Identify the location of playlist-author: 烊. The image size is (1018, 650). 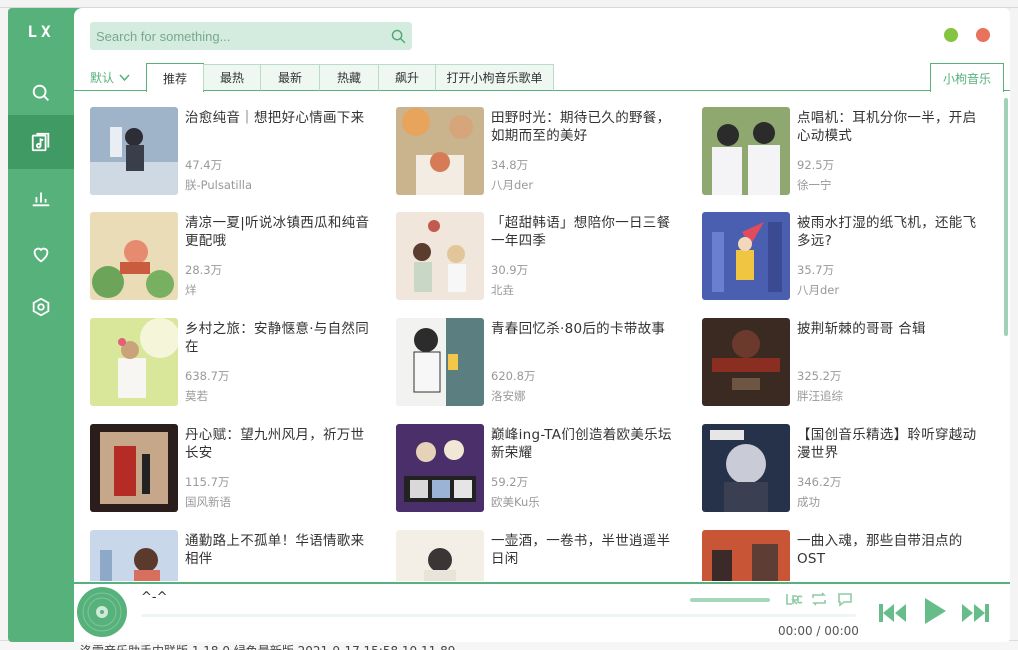
(191, 290).